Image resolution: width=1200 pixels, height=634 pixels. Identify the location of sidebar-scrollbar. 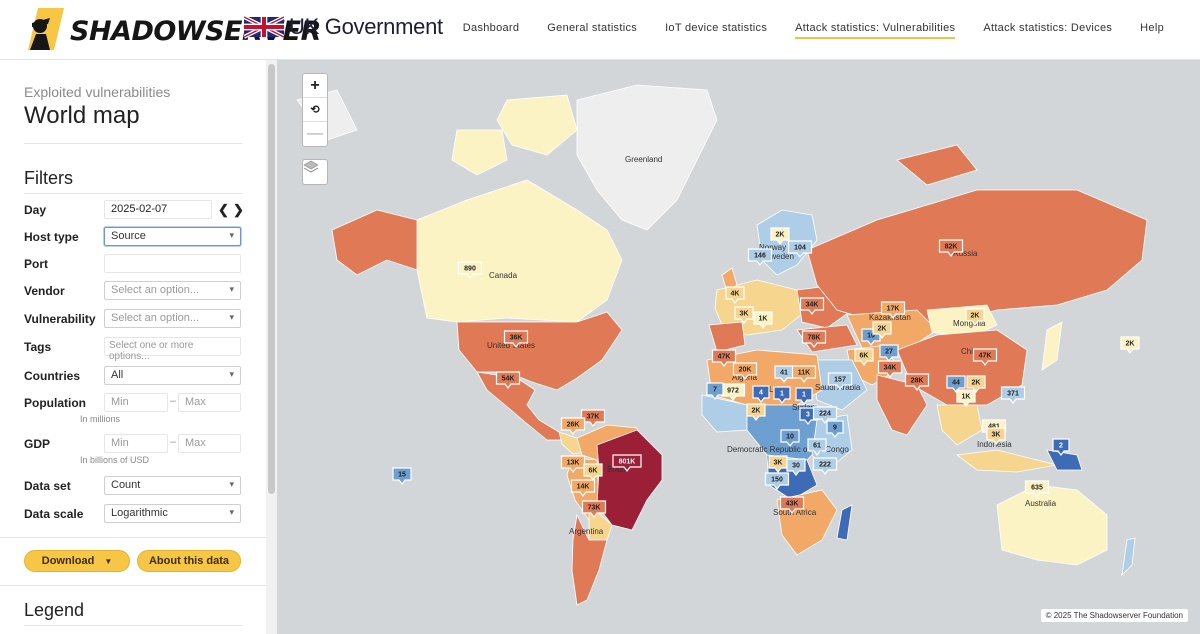
(271, 347).